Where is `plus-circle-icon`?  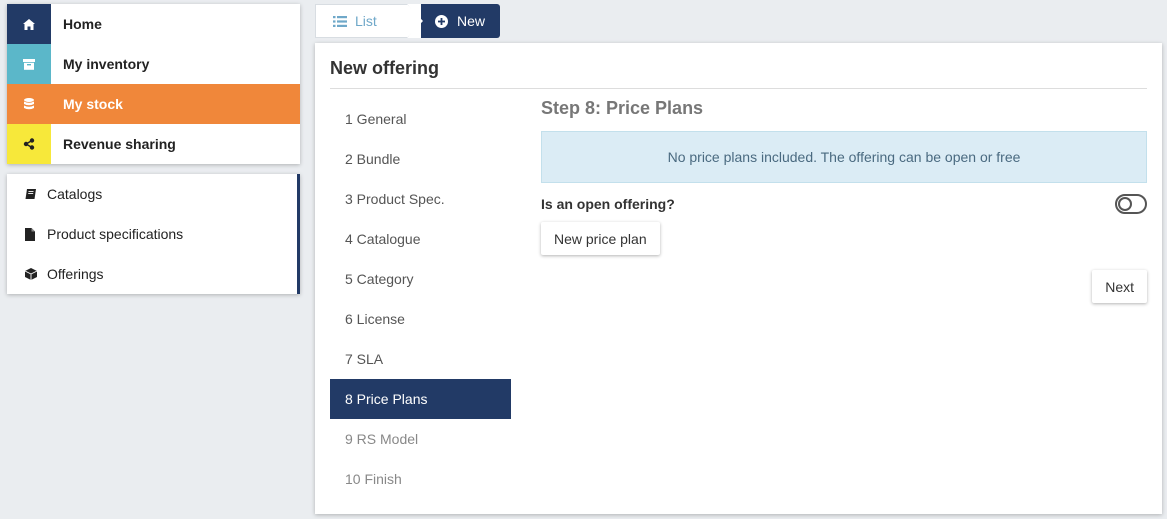 plus-circle-icon is located at coordinates (441, 21).